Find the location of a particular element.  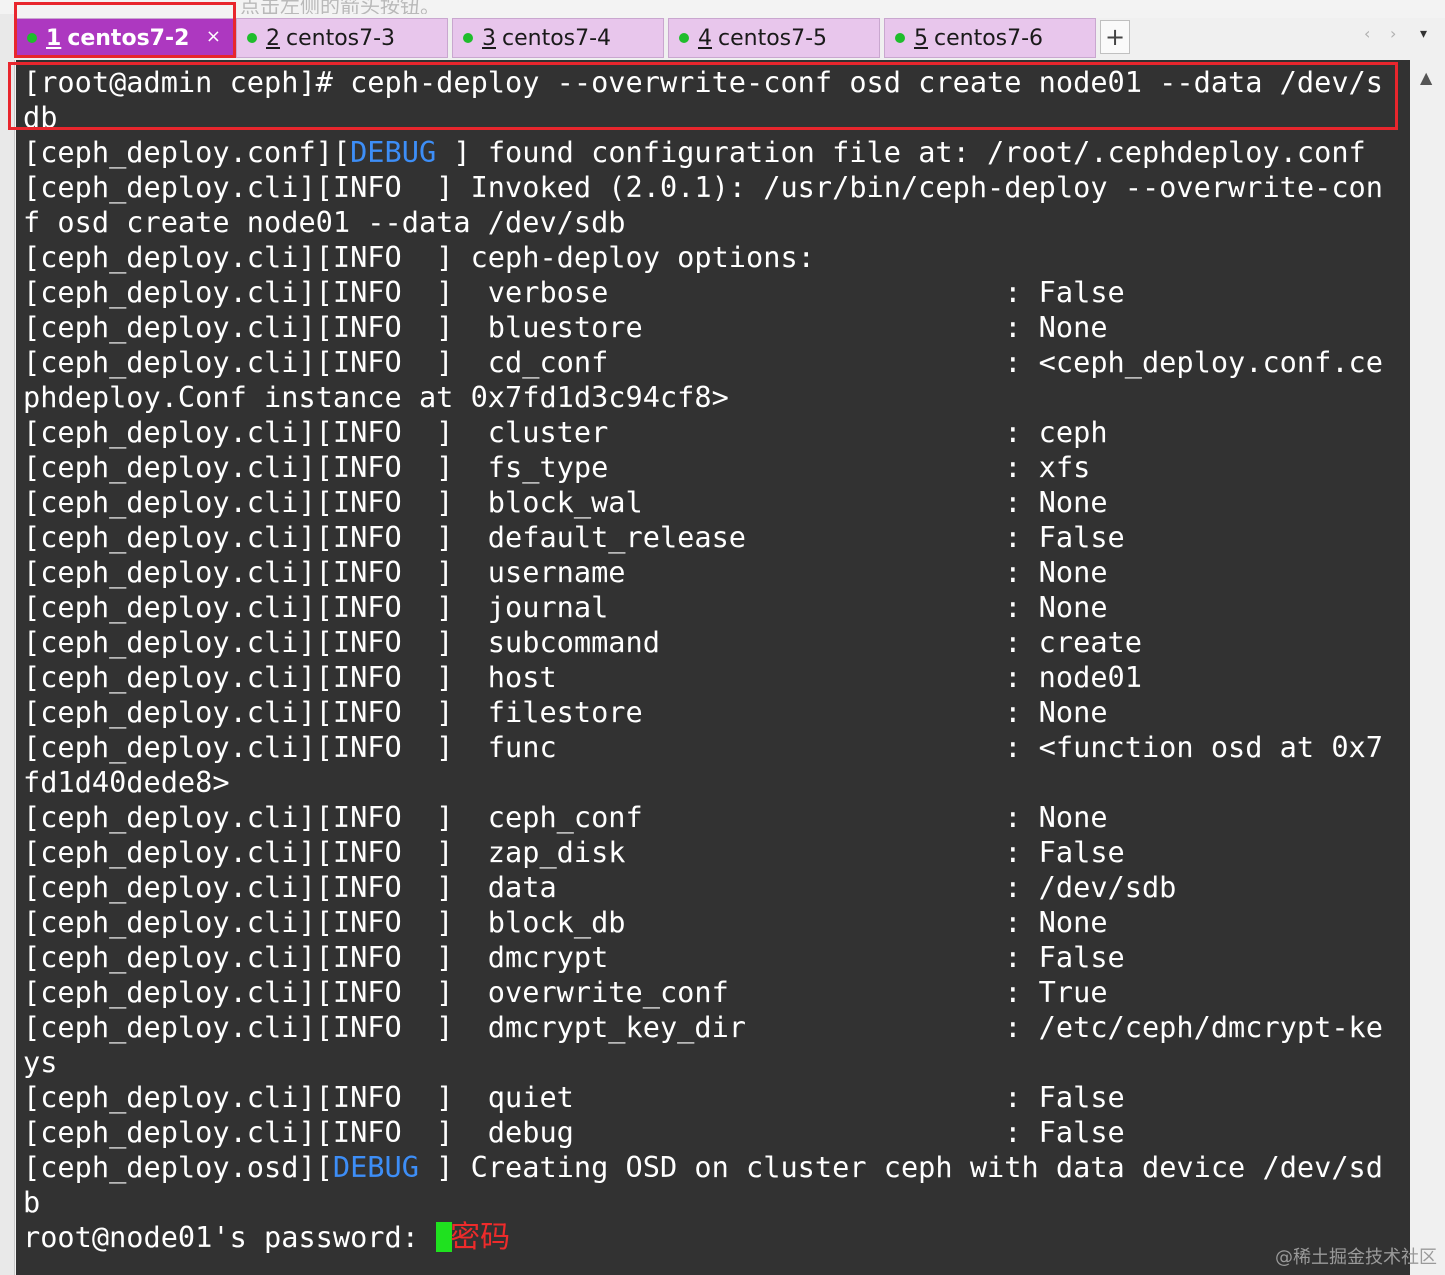

terminal-line: [ceph_deploy.cli][INFO ] fs_type : xfs is located at coordinates (557, 467).